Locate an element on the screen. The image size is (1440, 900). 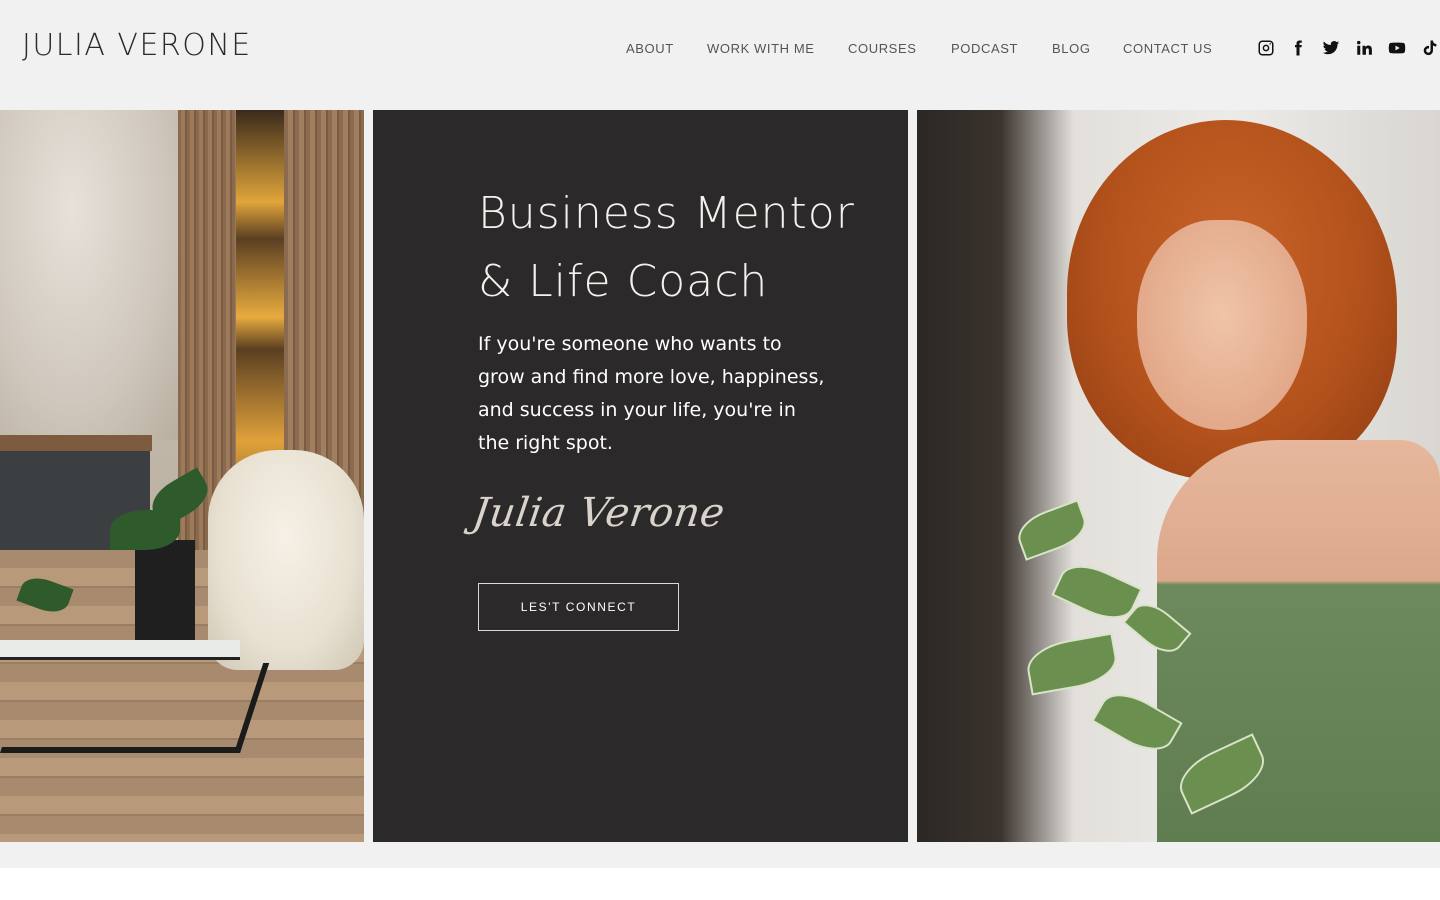
mantle is located at coordinates (76, 443).